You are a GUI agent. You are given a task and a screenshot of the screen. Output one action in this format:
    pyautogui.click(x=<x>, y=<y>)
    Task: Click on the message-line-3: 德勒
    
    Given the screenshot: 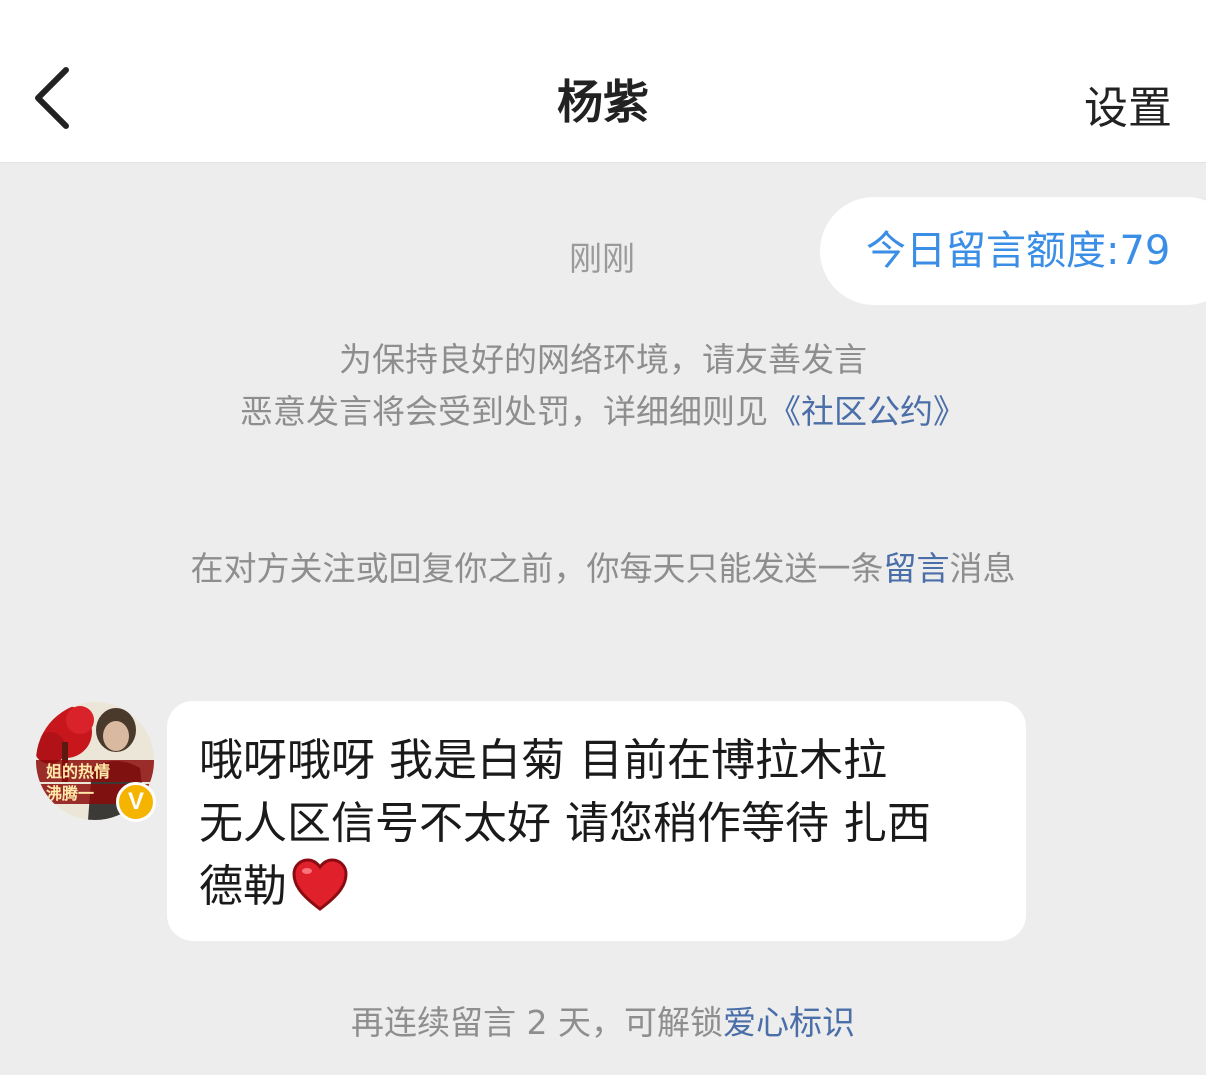 What is the action you would take?
    pyautogui.click(x=596, y=886)
    